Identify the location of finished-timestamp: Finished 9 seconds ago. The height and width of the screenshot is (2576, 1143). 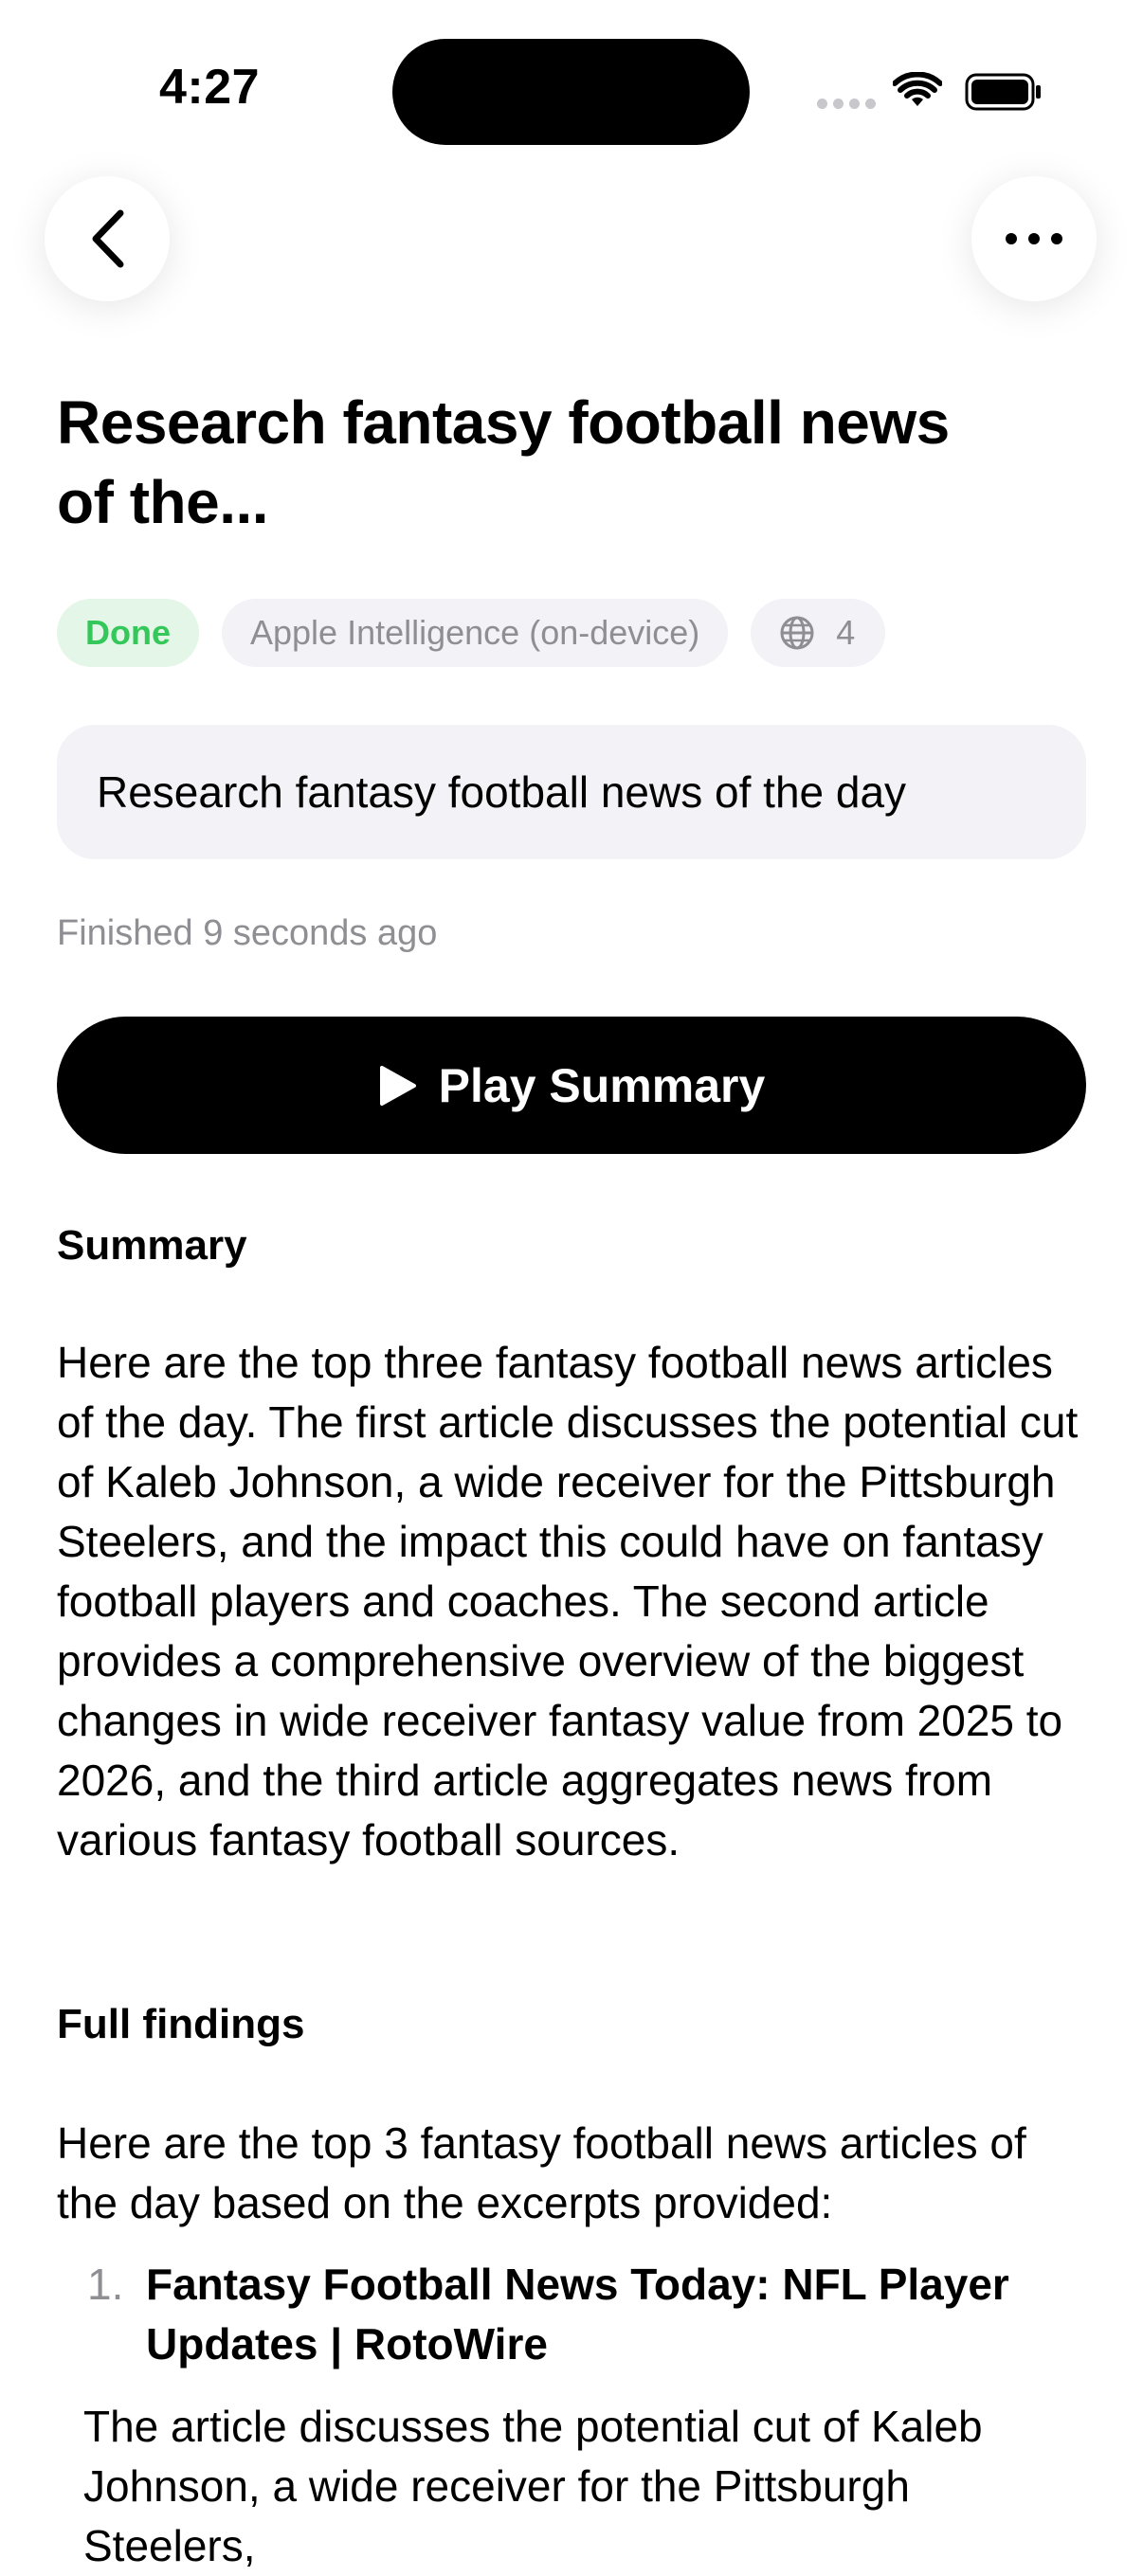
(247, 933).